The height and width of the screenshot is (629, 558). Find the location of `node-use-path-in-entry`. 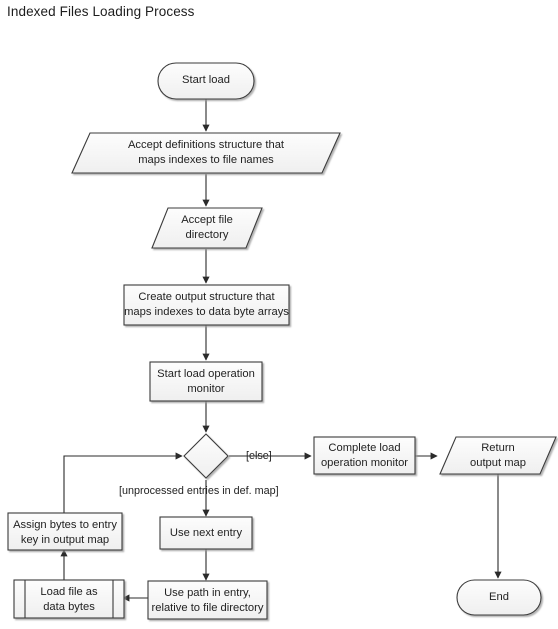

node-use-path-in-entry is located at coordinates (207, 600).